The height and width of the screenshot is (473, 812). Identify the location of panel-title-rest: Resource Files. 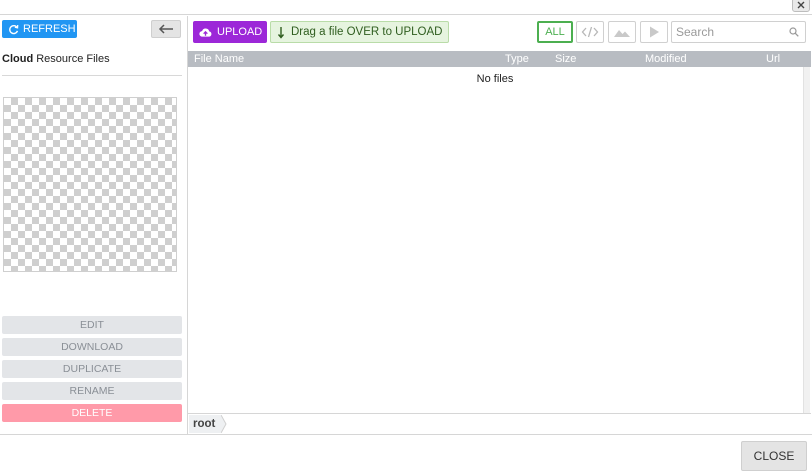
(71, 59).